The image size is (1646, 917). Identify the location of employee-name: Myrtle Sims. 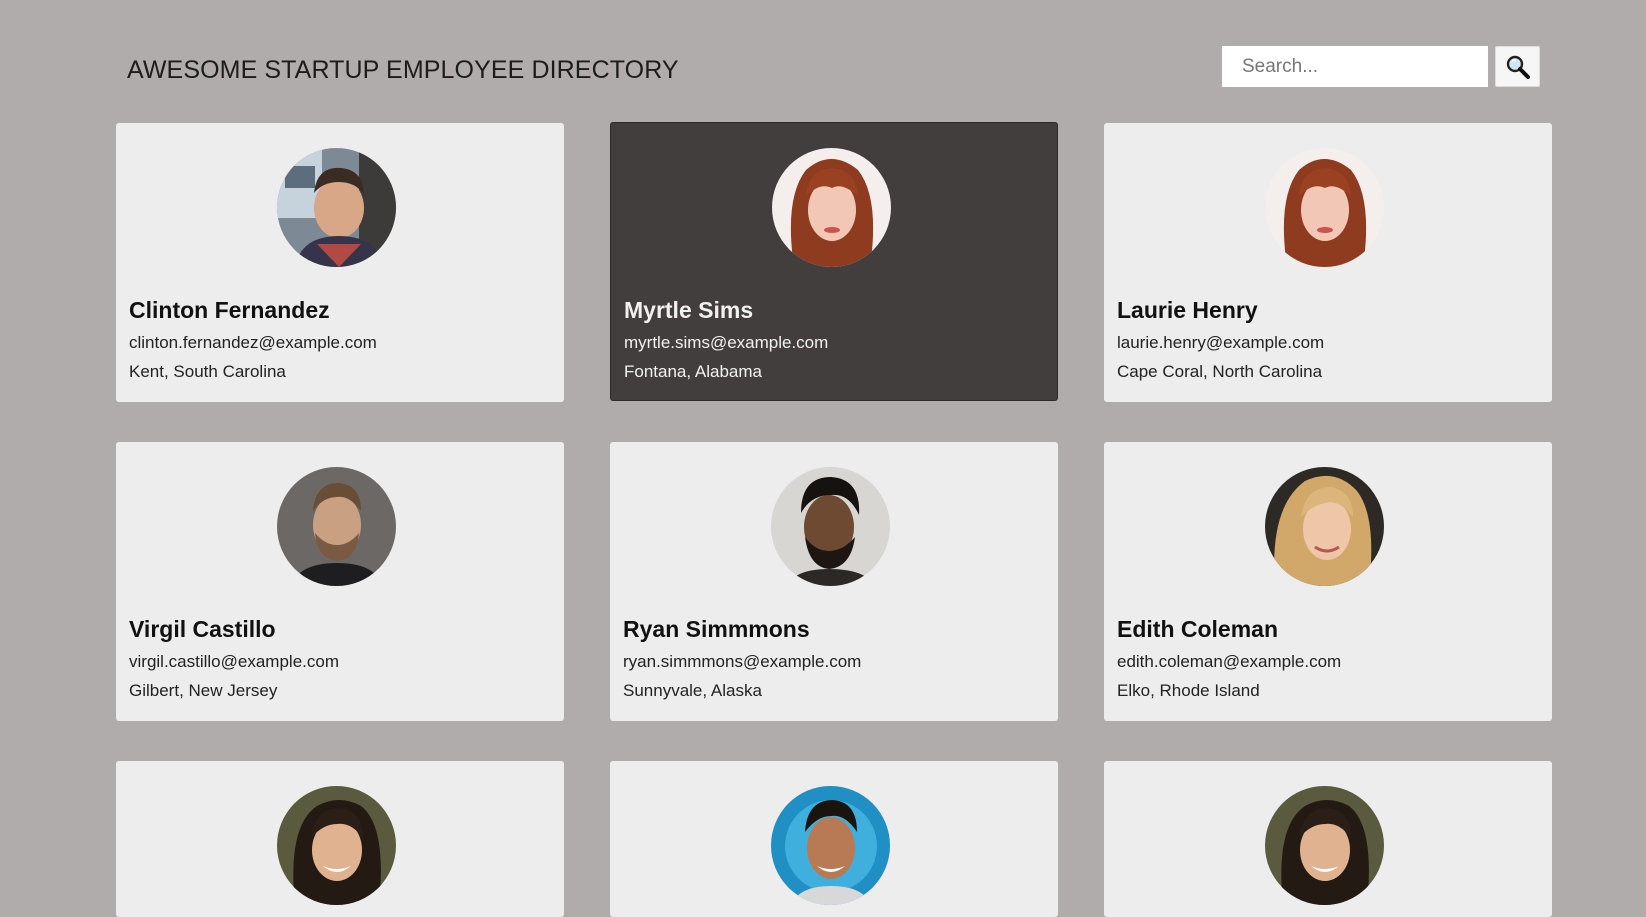
(689, 310).